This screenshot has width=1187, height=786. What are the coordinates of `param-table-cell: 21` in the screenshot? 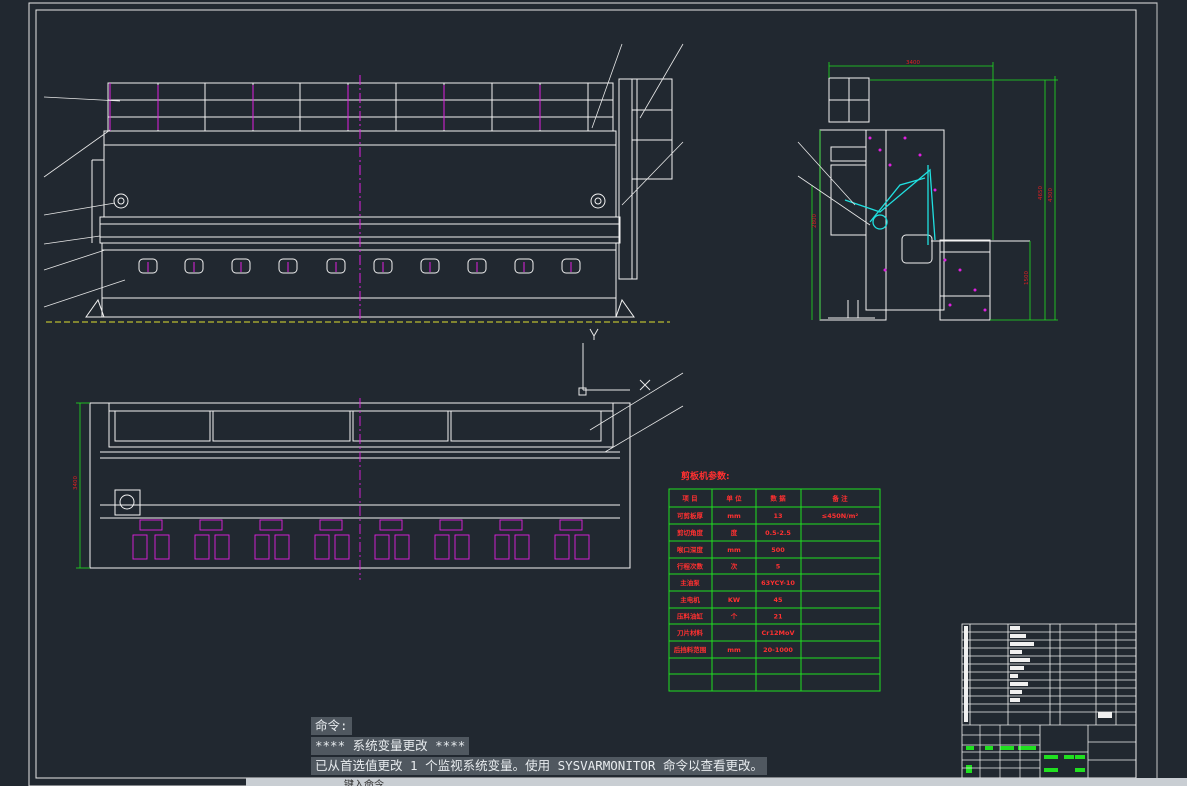 It's located at (778, 617).